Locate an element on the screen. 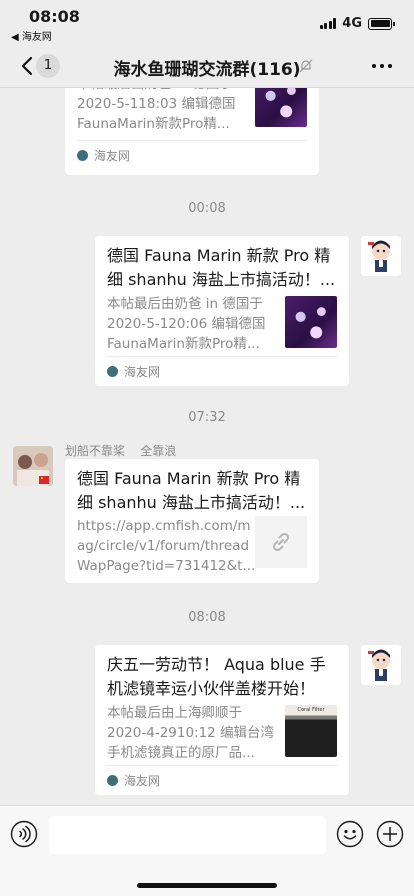 This screenshot has width=414, height=896. message-input is located at coordinates (187, 835).